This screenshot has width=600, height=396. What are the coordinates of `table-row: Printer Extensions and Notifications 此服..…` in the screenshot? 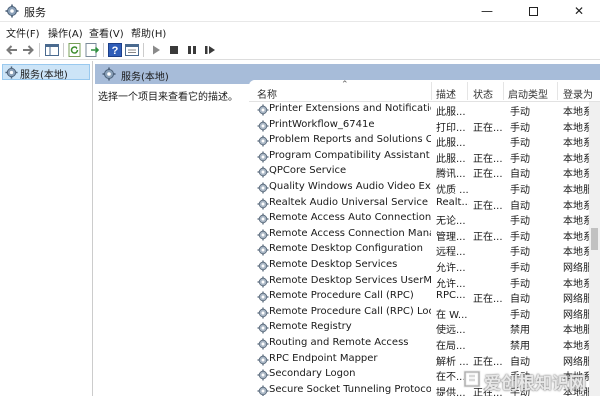 It's located at (424, 110).